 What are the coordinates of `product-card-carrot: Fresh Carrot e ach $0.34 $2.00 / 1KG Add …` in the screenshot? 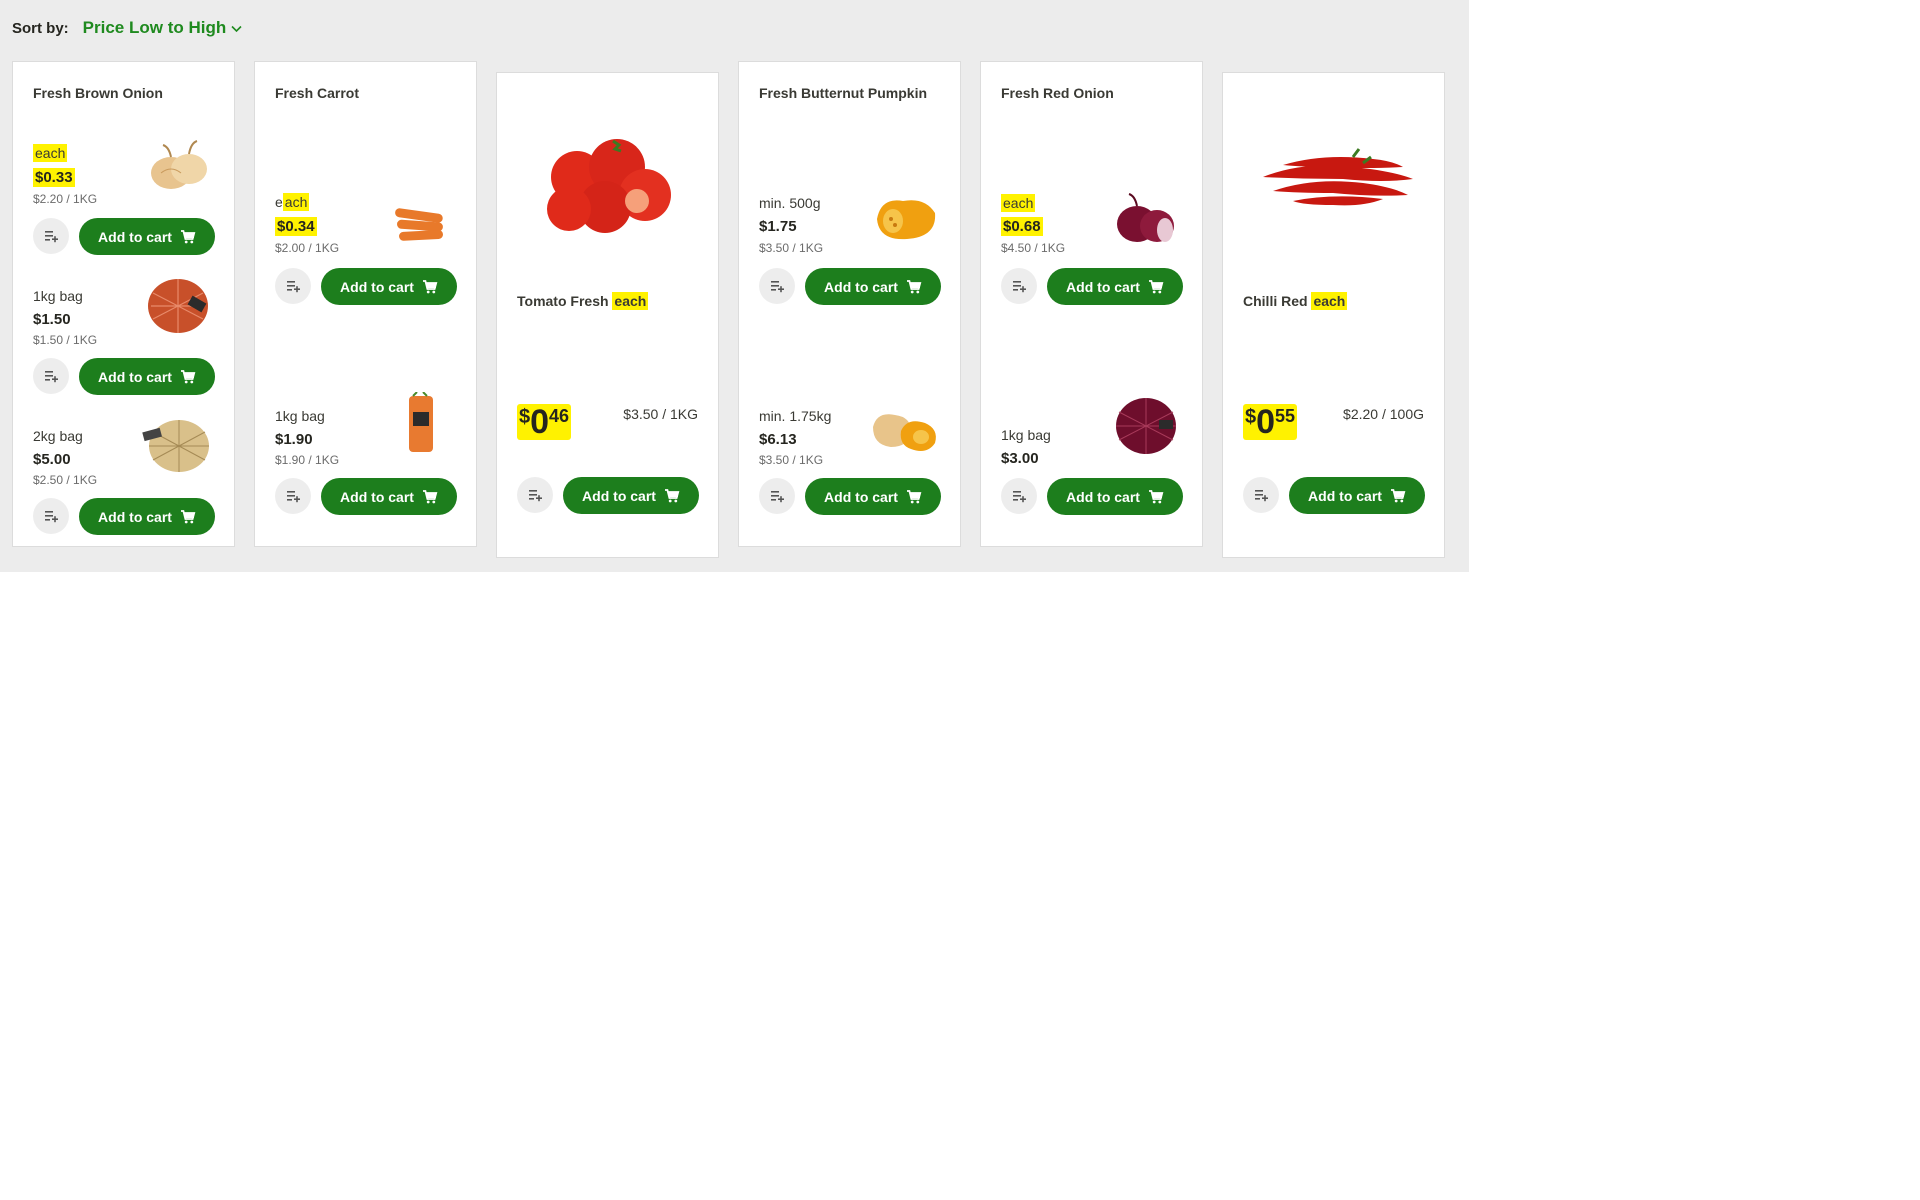 It's located at (365, 304).